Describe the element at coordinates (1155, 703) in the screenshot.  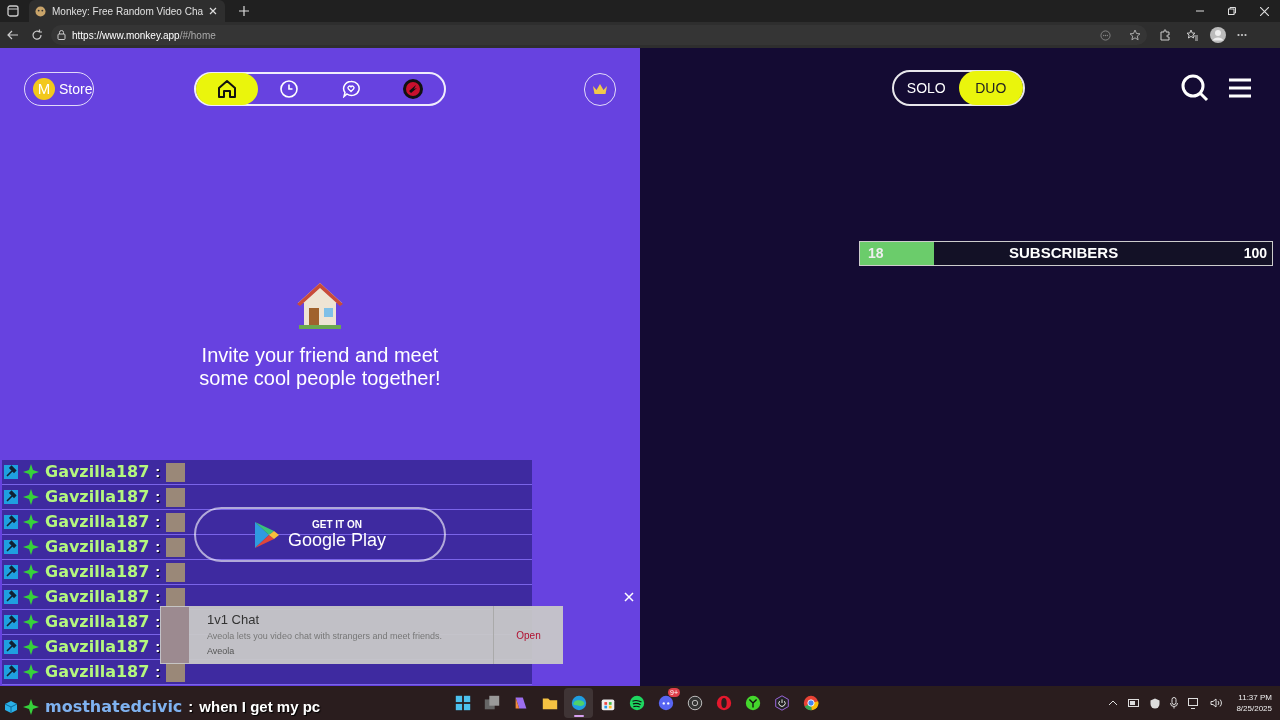
I see `shield-icon` at that location.